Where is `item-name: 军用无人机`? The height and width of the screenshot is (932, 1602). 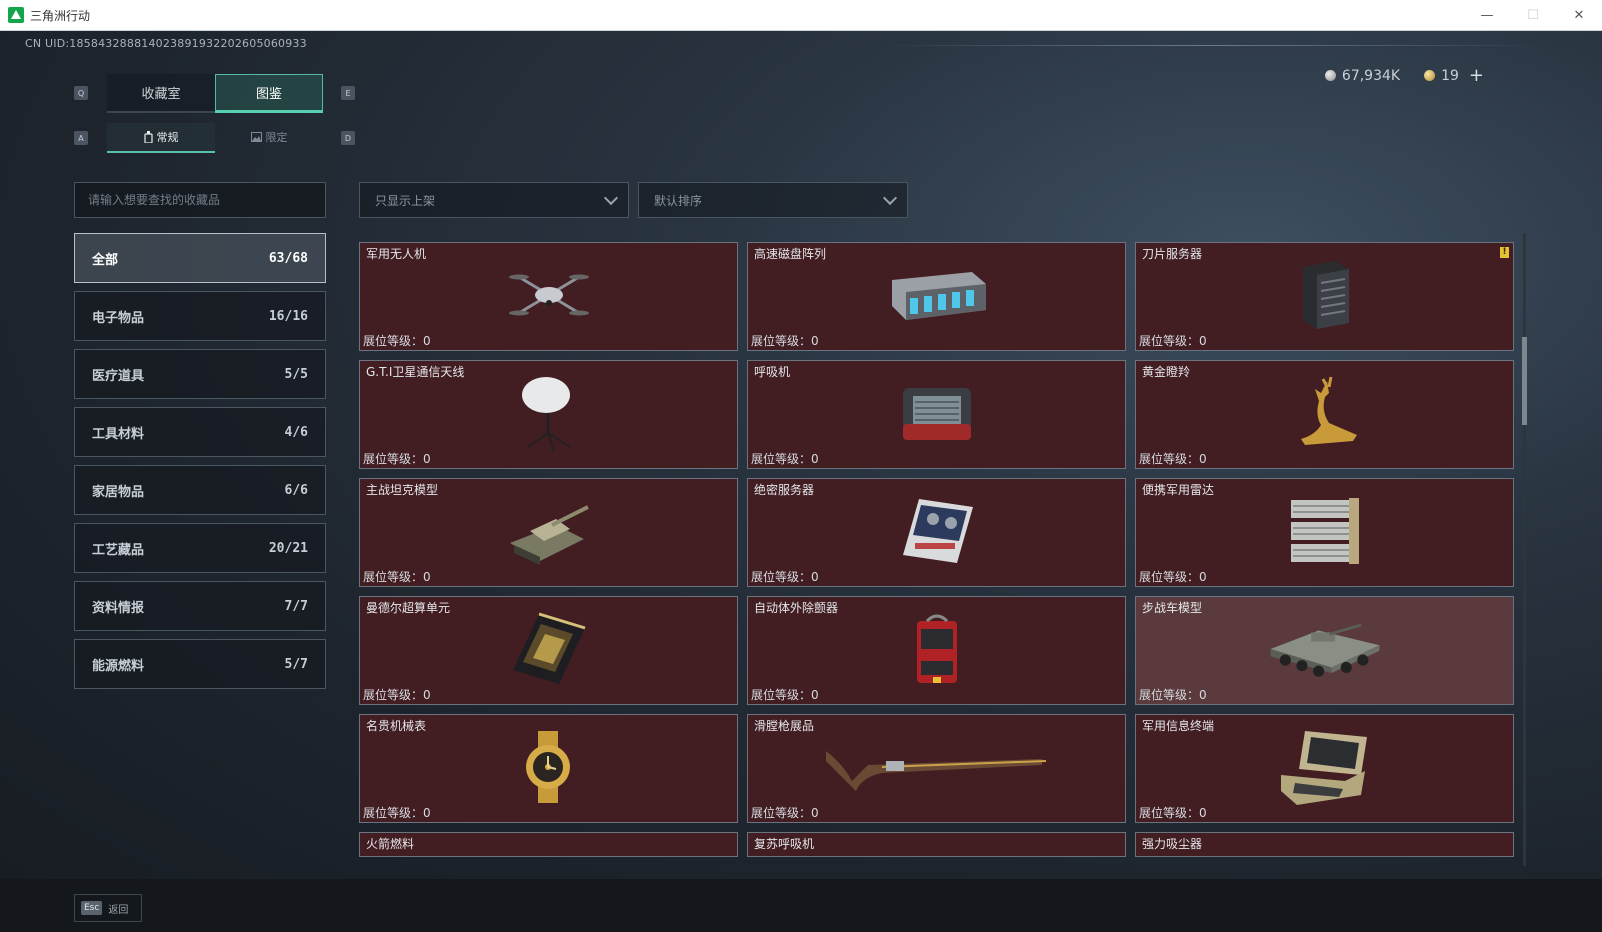 item-name: 军用无人机 is located at coordinates (396, 254).